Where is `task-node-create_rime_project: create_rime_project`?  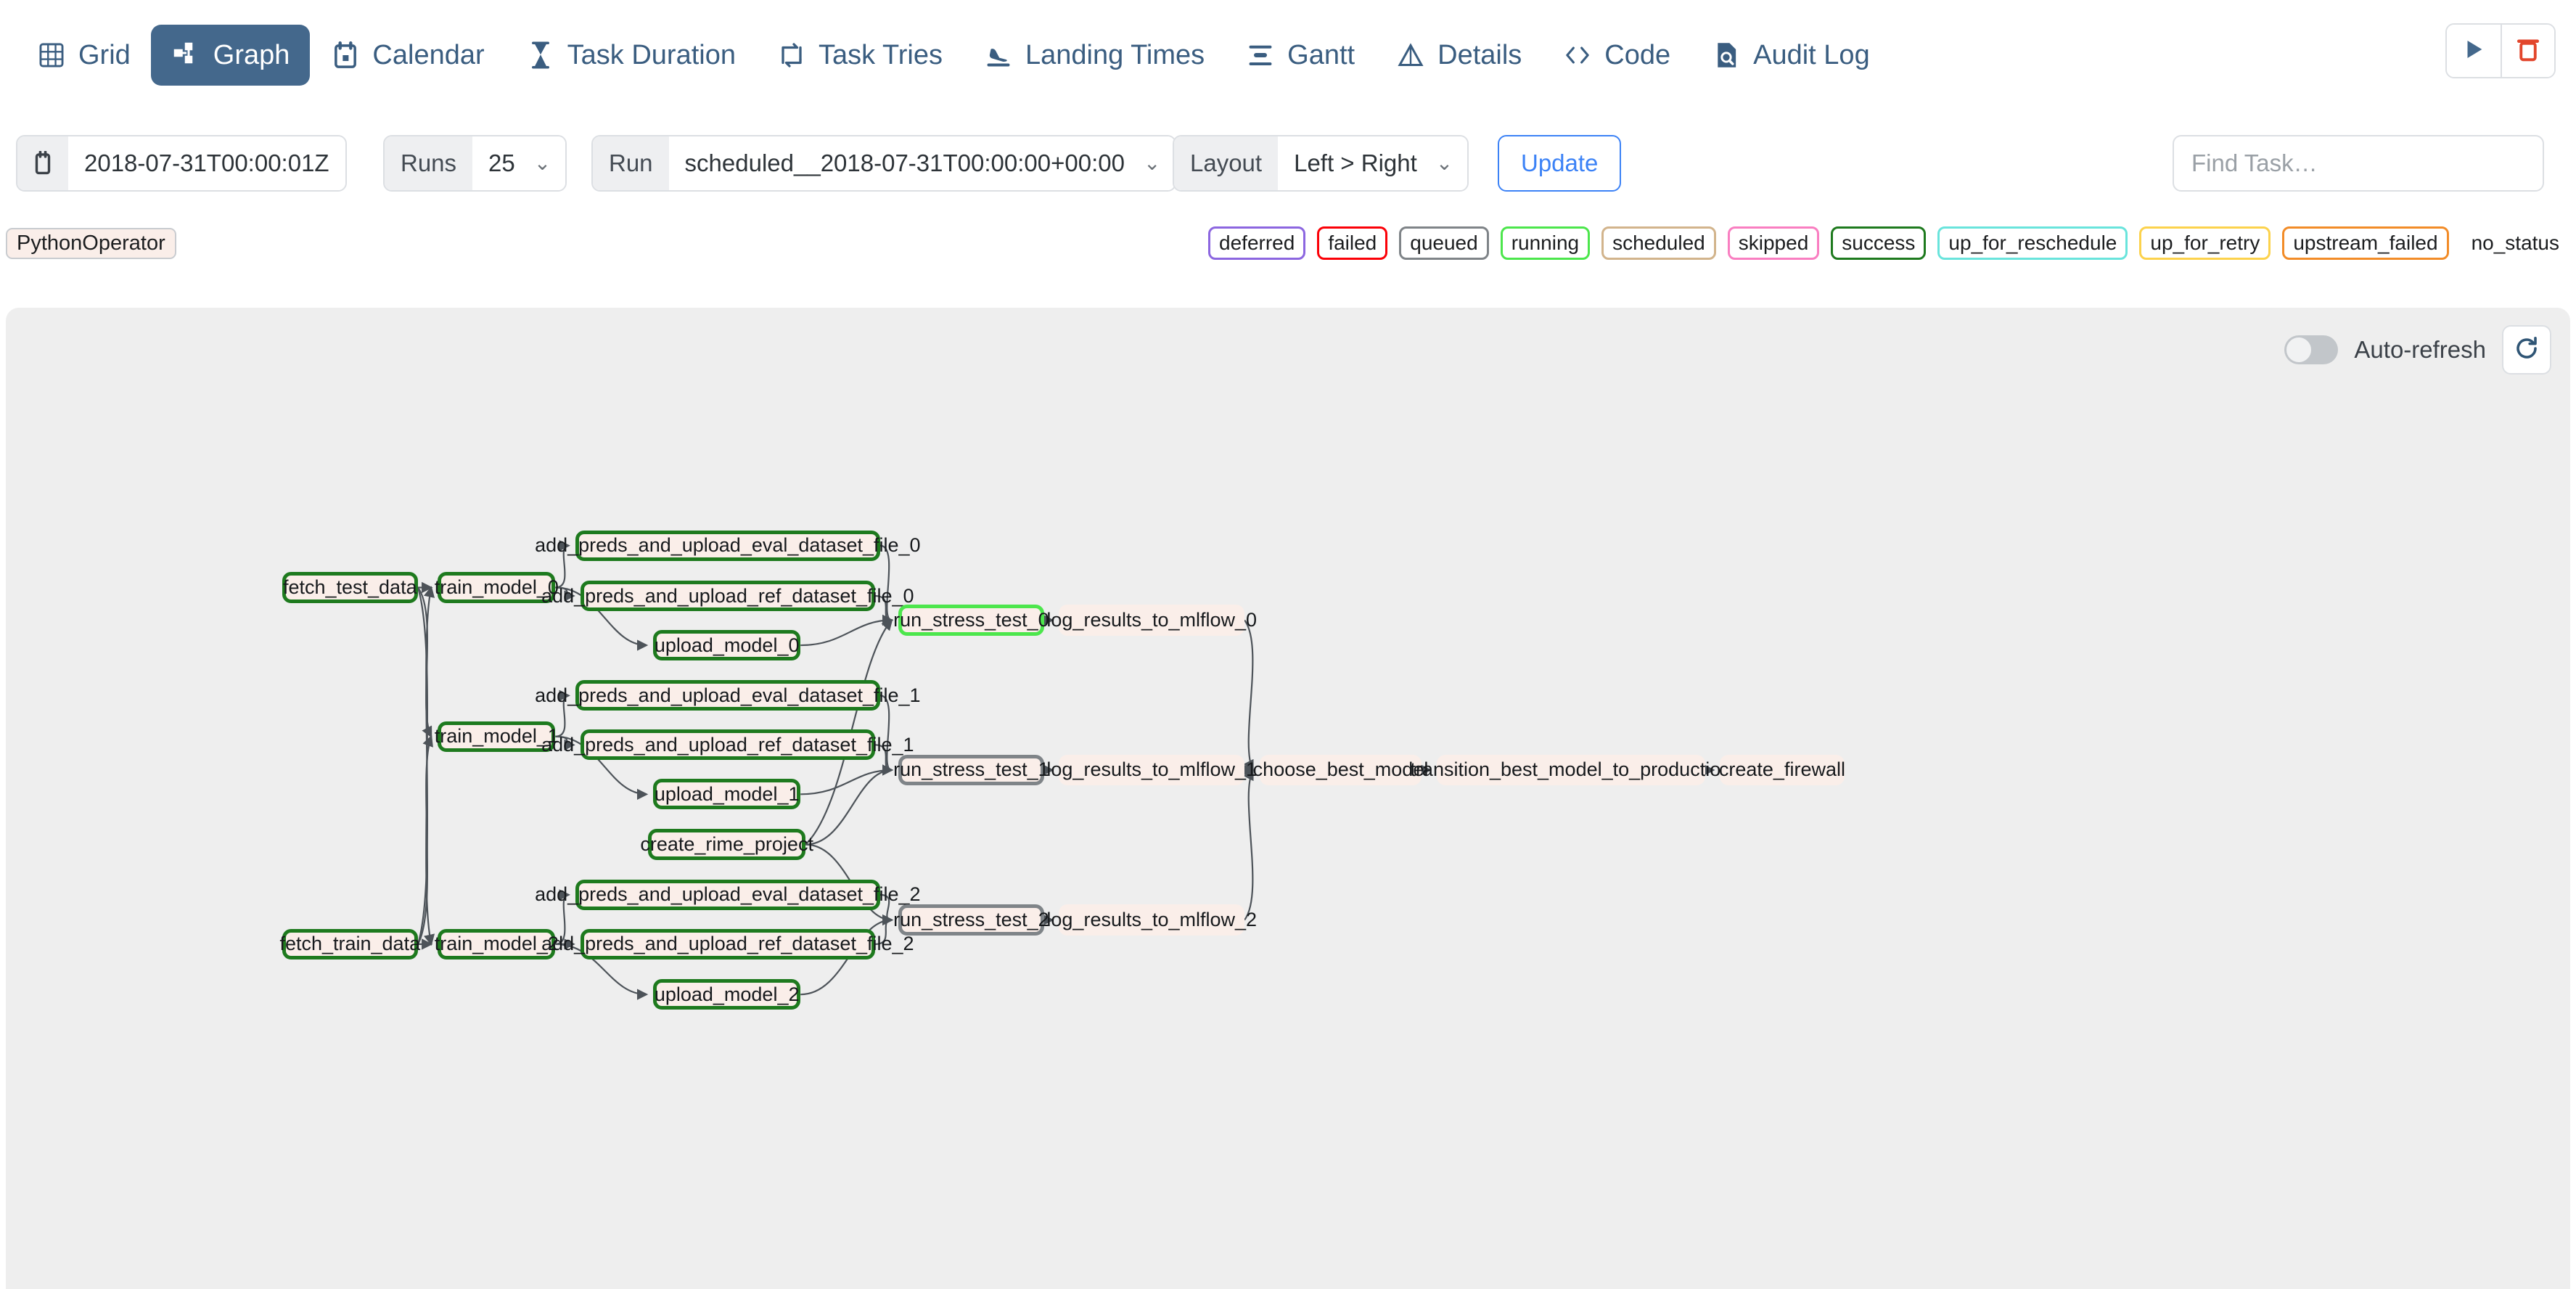 task-node-create_rime_project: create_rime_project is located at coordinates (726, 845).